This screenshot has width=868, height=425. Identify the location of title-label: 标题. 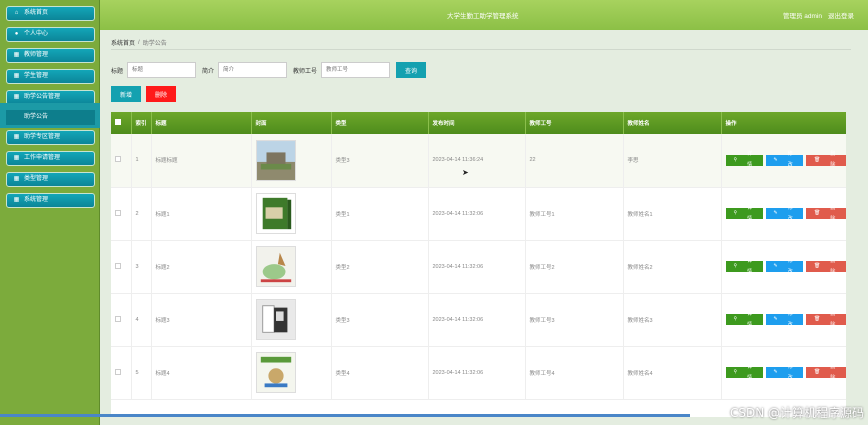
(117, 71).